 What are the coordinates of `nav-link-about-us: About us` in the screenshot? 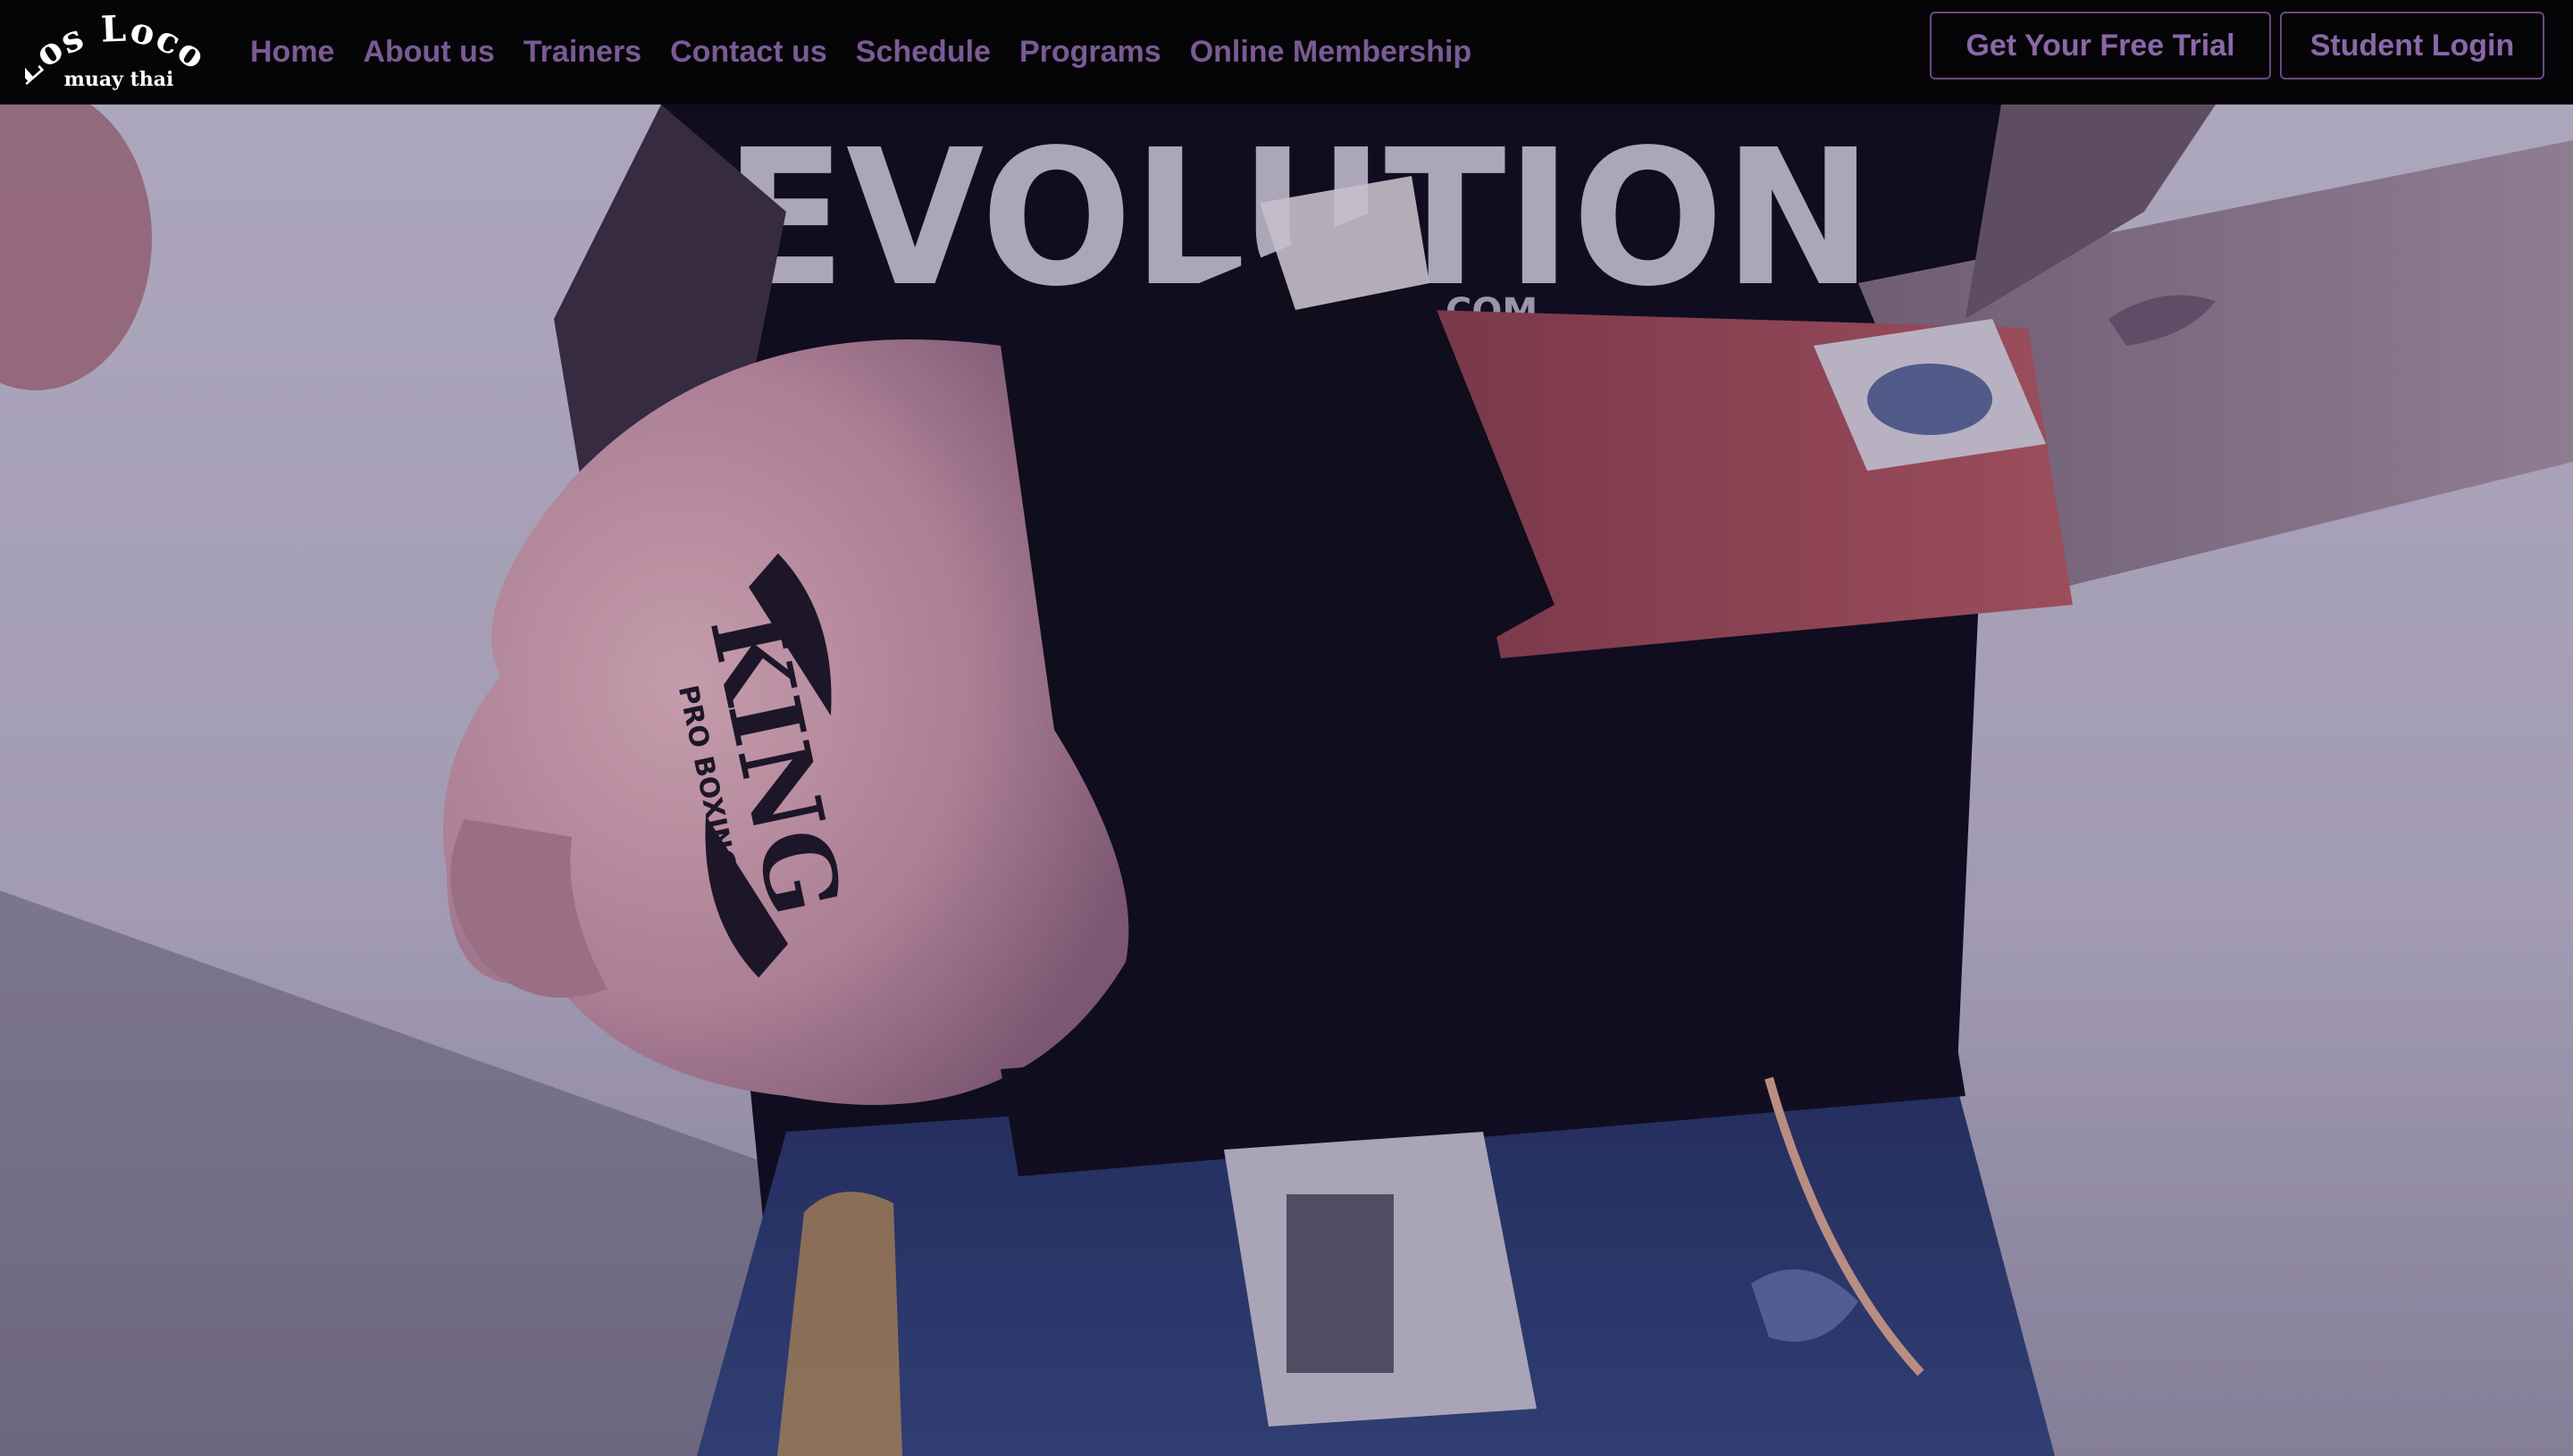 It's located at (428, 52).